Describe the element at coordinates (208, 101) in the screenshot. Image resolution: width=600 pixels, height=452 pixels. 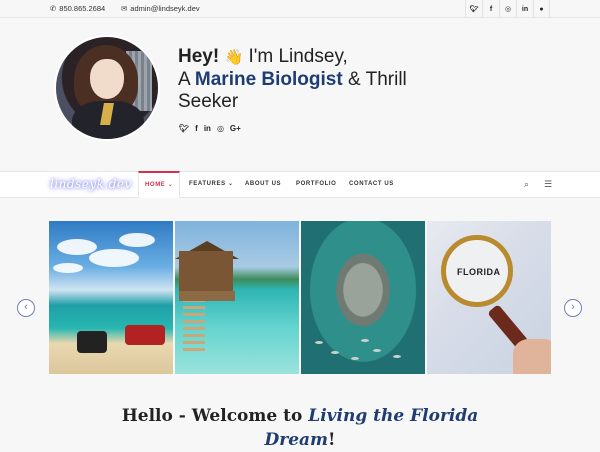
I see `line3-text: Seeker` at that location.